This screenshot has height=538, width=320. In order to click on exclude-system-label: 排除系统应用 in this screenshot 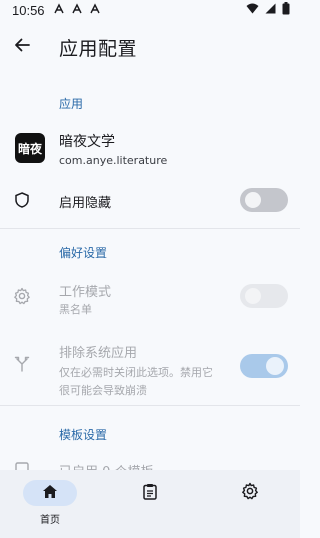, I will do `click(98, 353)`.